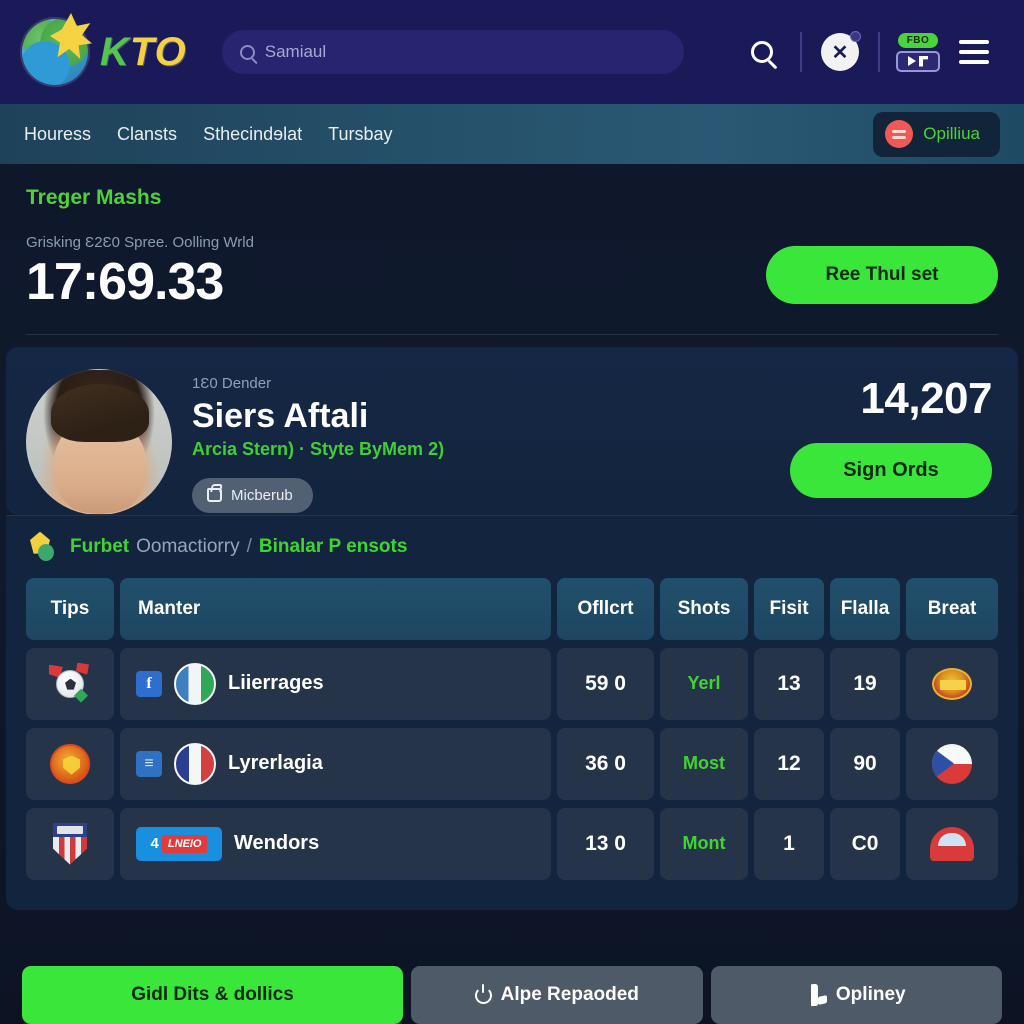  I want to click on czech-flag-icon, so click(952, 763).